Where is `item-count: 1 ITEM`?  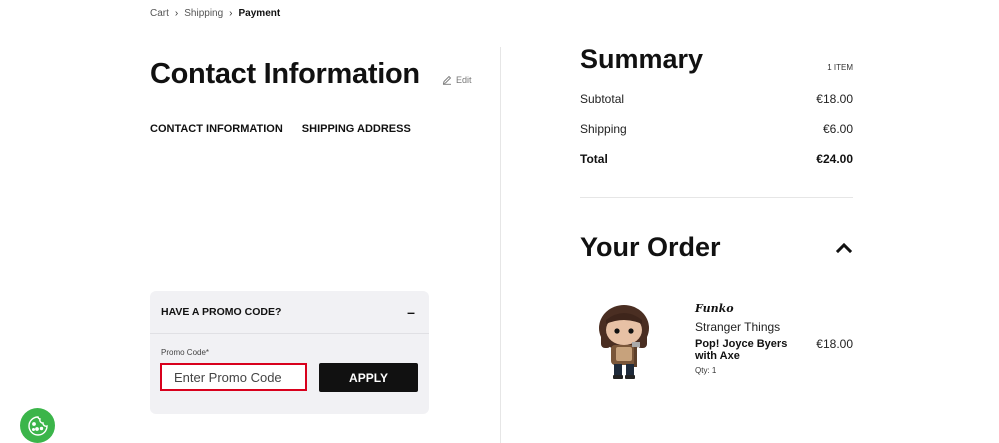 item-count: 1 ITEM is located at coordinates (840, 67).